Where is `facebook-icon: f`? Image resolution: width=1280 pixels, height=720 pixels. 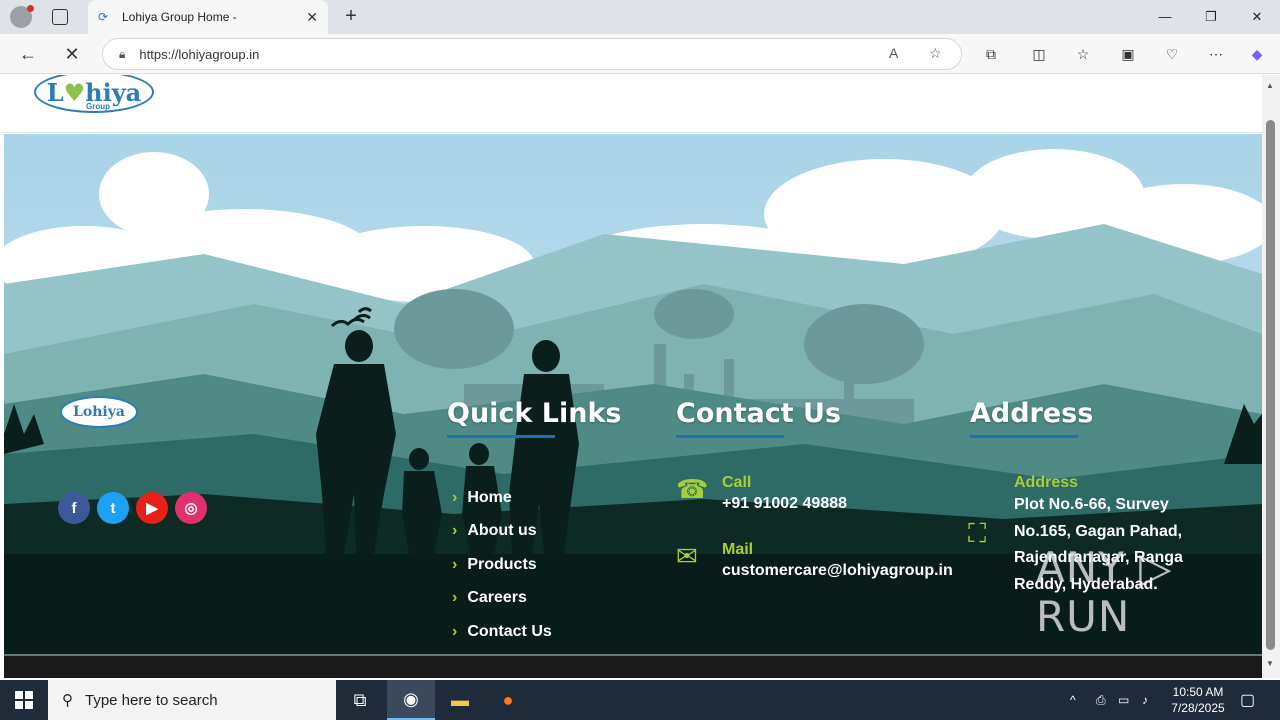
facebook-icon: f is located at coordinates (74, 508).